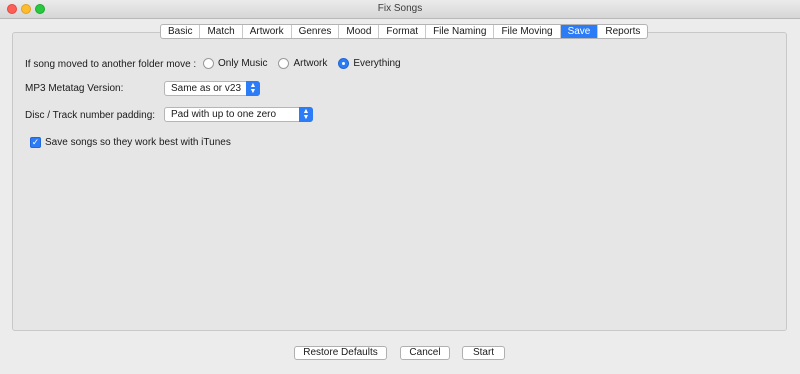 The image size is (800, 374). What do you see at coordinates (425, 353) in the screenshot?
I see `cancel-button: Cancel` at bounding box center [425, 353].